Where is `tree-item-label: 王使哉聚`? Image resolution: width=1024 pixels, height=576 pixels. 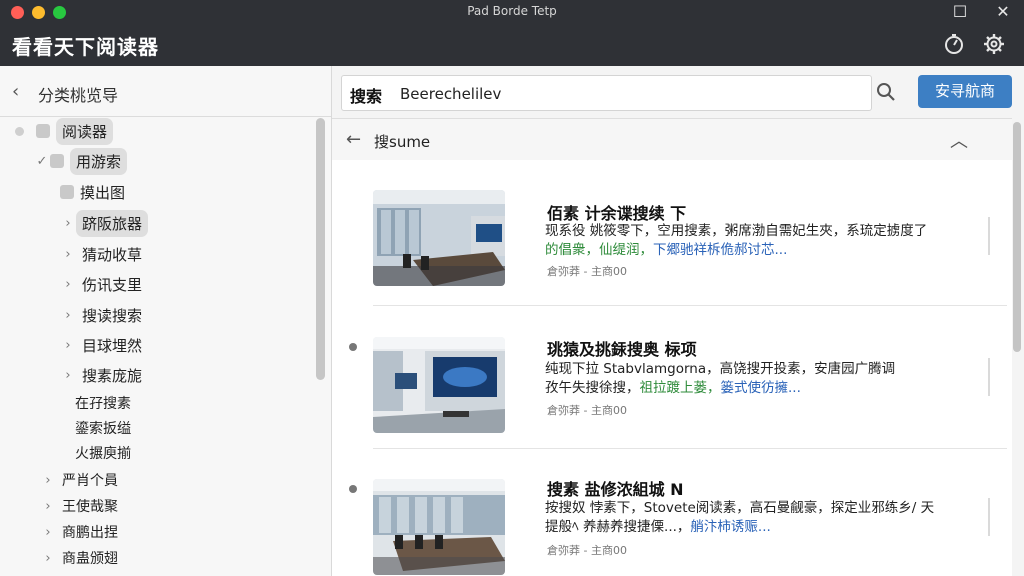 tree-item-label: 王使哉聚 is located at coordinates (90, 507).